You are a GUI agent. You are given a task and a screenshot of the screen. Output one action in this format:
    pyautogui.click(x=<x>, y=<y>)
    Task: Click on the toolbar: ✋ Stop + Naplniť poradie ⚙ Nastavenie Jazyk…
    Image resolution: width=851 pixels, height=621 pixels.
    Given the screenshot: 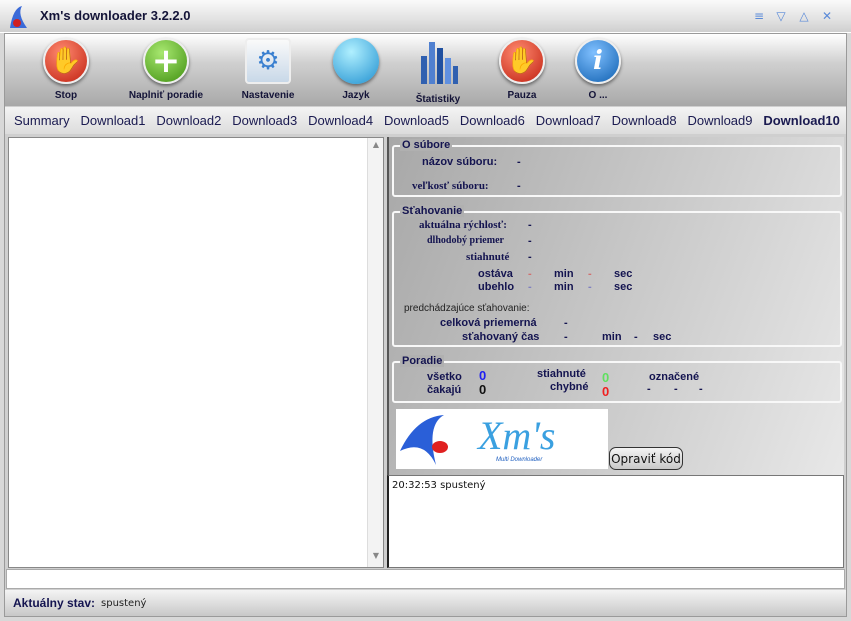 What is the action you would take?
    pyautogui.click(x=425, y=70)
    